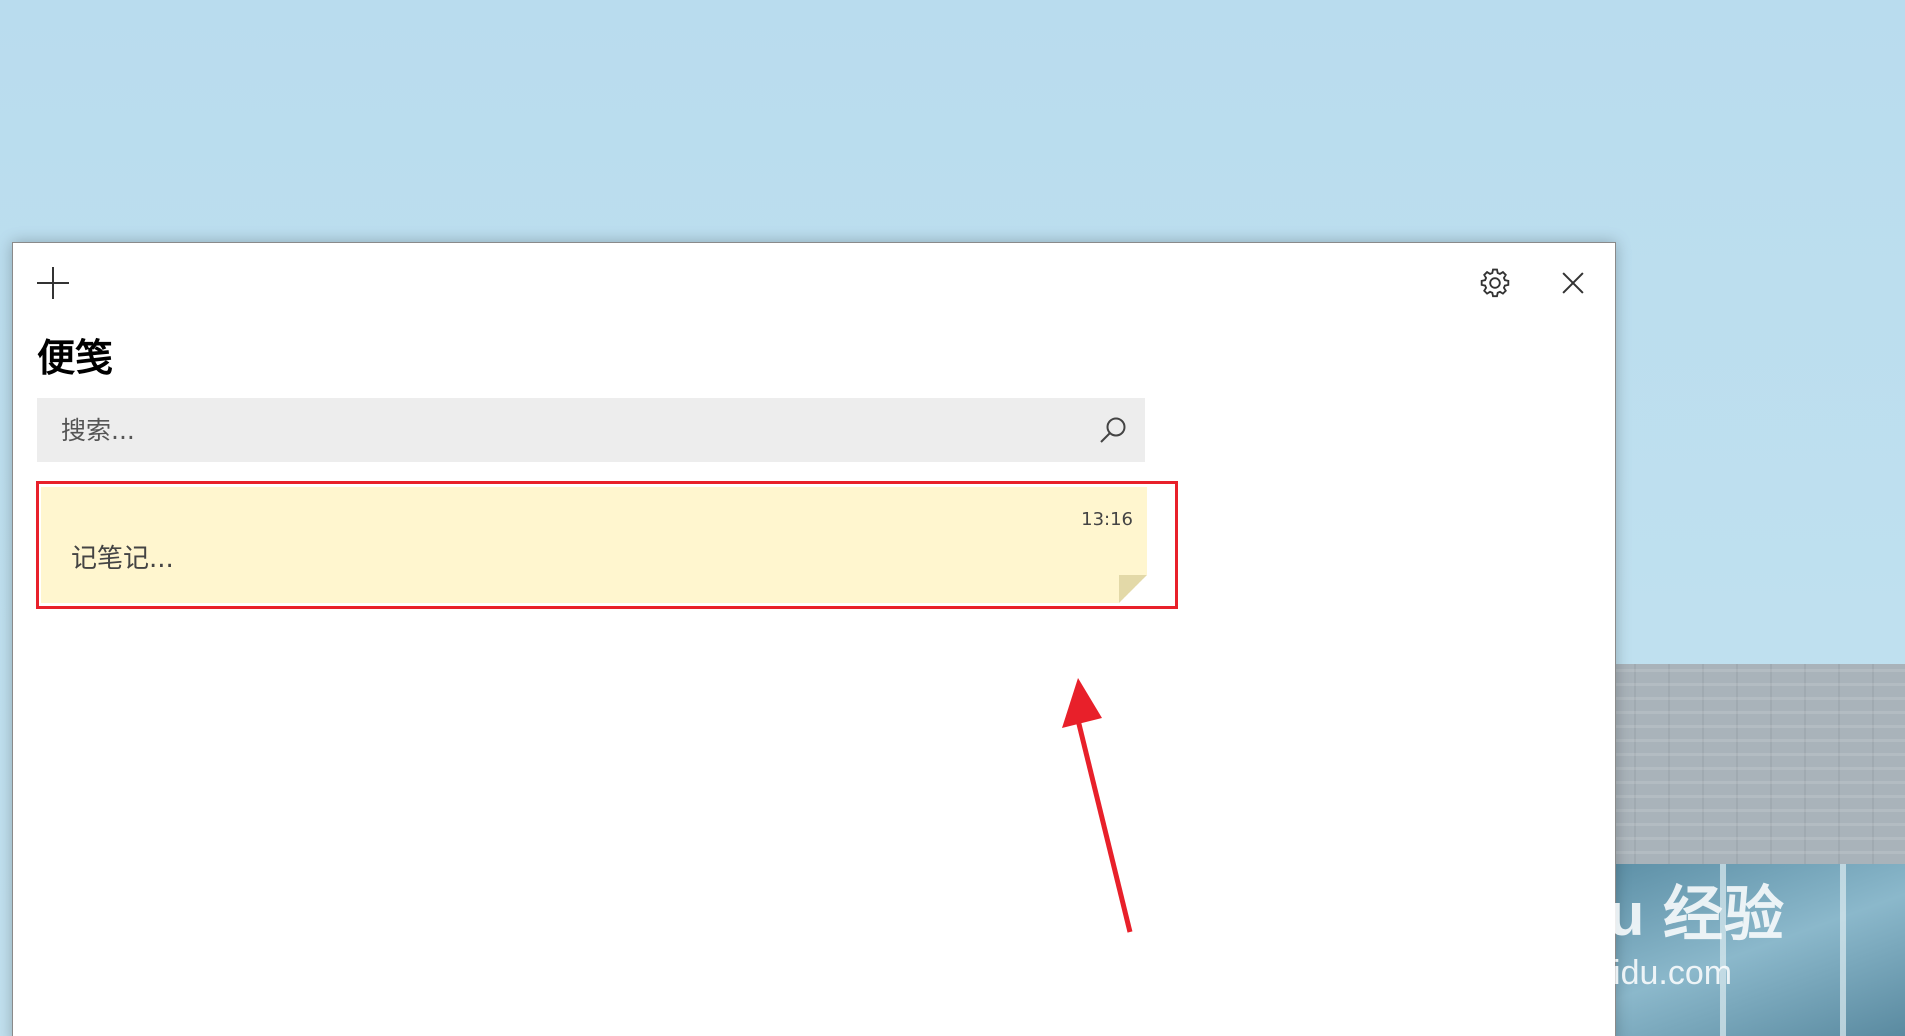  I want to click on background-building, so click(1752, 850).